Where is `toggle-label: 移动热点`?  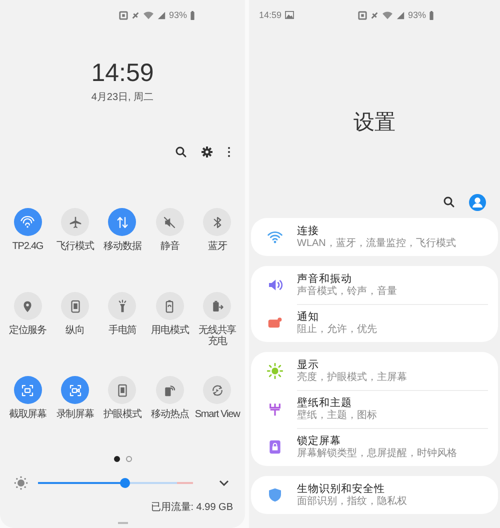
toggle-label: 移动热点 is located at coordinates (170, 414).